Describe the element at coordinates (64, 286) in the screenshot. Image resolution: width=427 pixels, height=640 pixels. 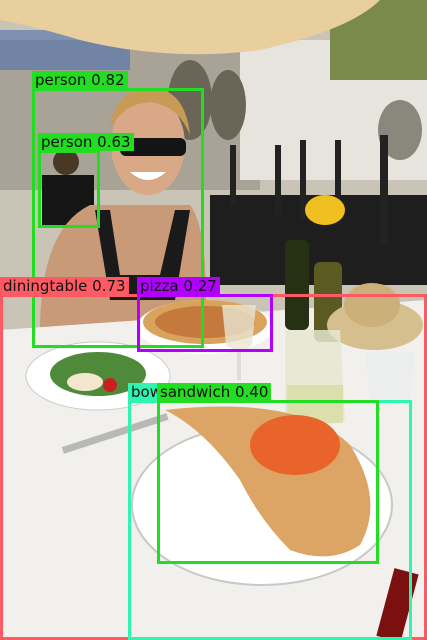
I see `detection-label: diningtable 0.73` at that location.